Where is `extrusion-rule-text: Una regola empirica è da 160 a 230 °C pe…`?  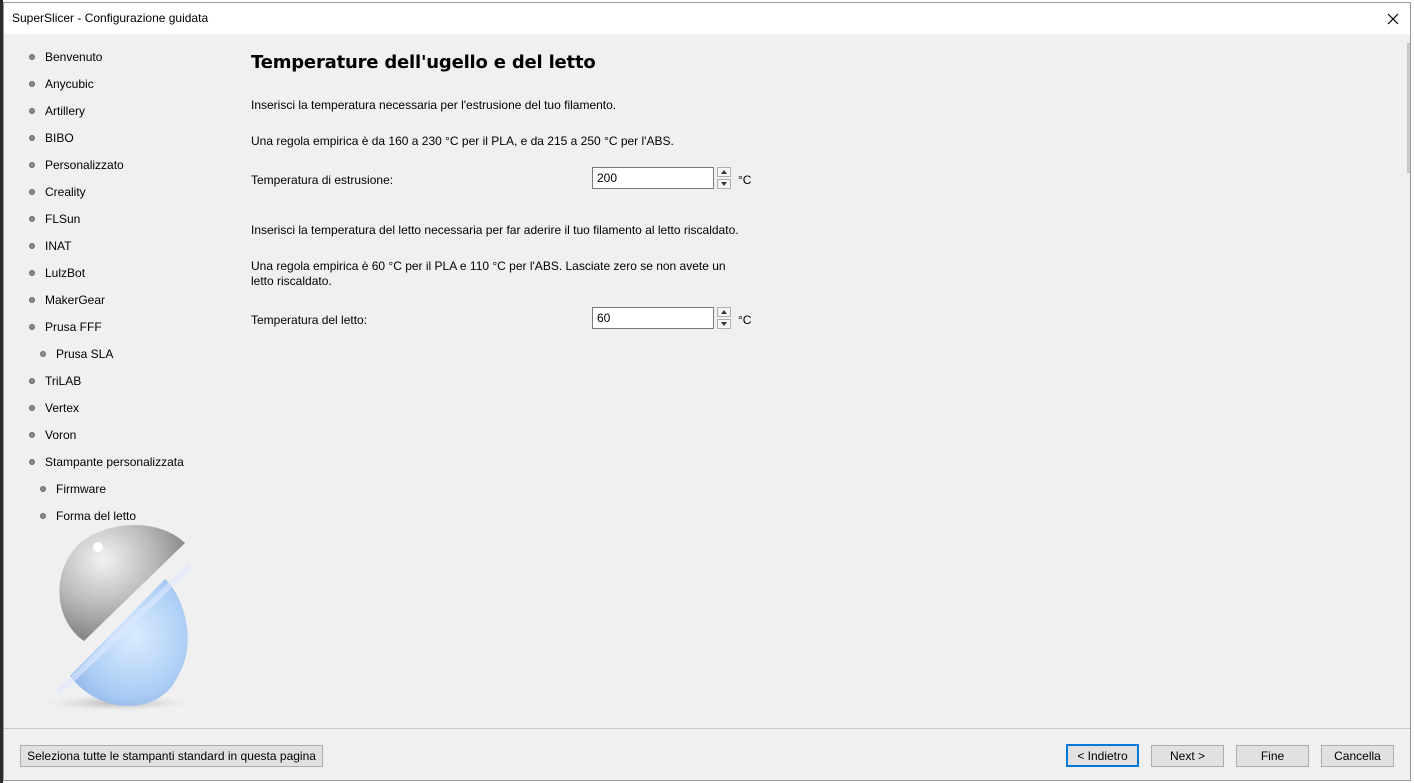
extrusion-rule-text: Una regola empirica è da 160 a 230 °C pe… is located at coordinates (462, 141).